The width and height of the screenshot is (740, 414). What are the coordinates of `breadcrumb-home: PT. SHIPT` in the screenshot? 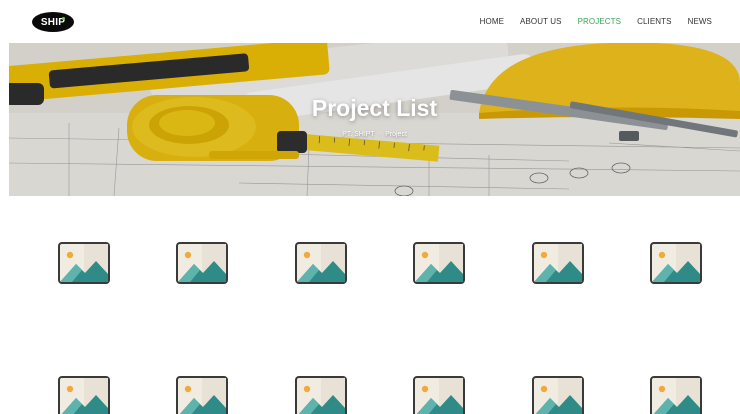 It's located at (358, 134).